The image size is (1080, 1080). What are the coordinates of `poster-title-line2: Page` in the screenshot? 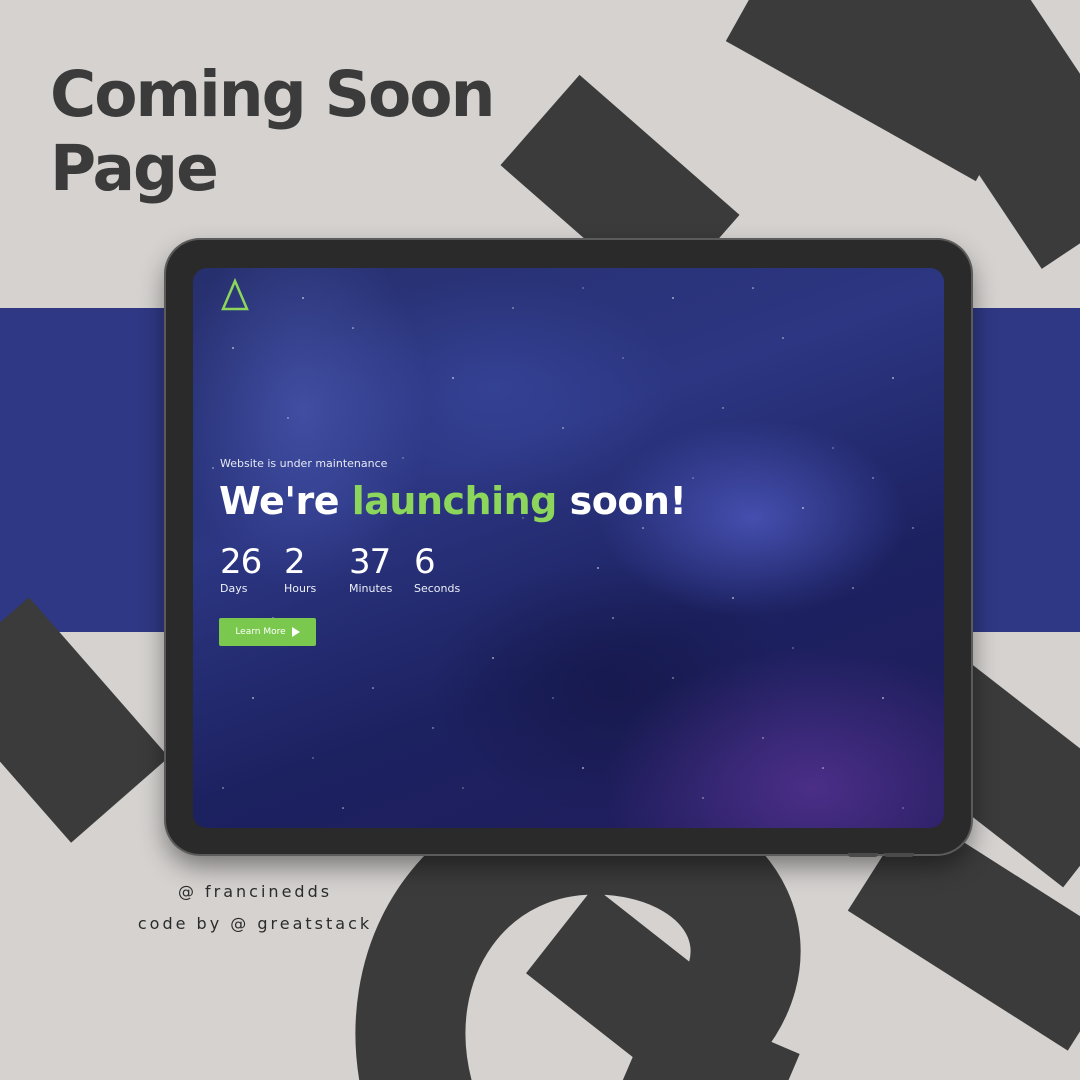 It's located at (134, 168).